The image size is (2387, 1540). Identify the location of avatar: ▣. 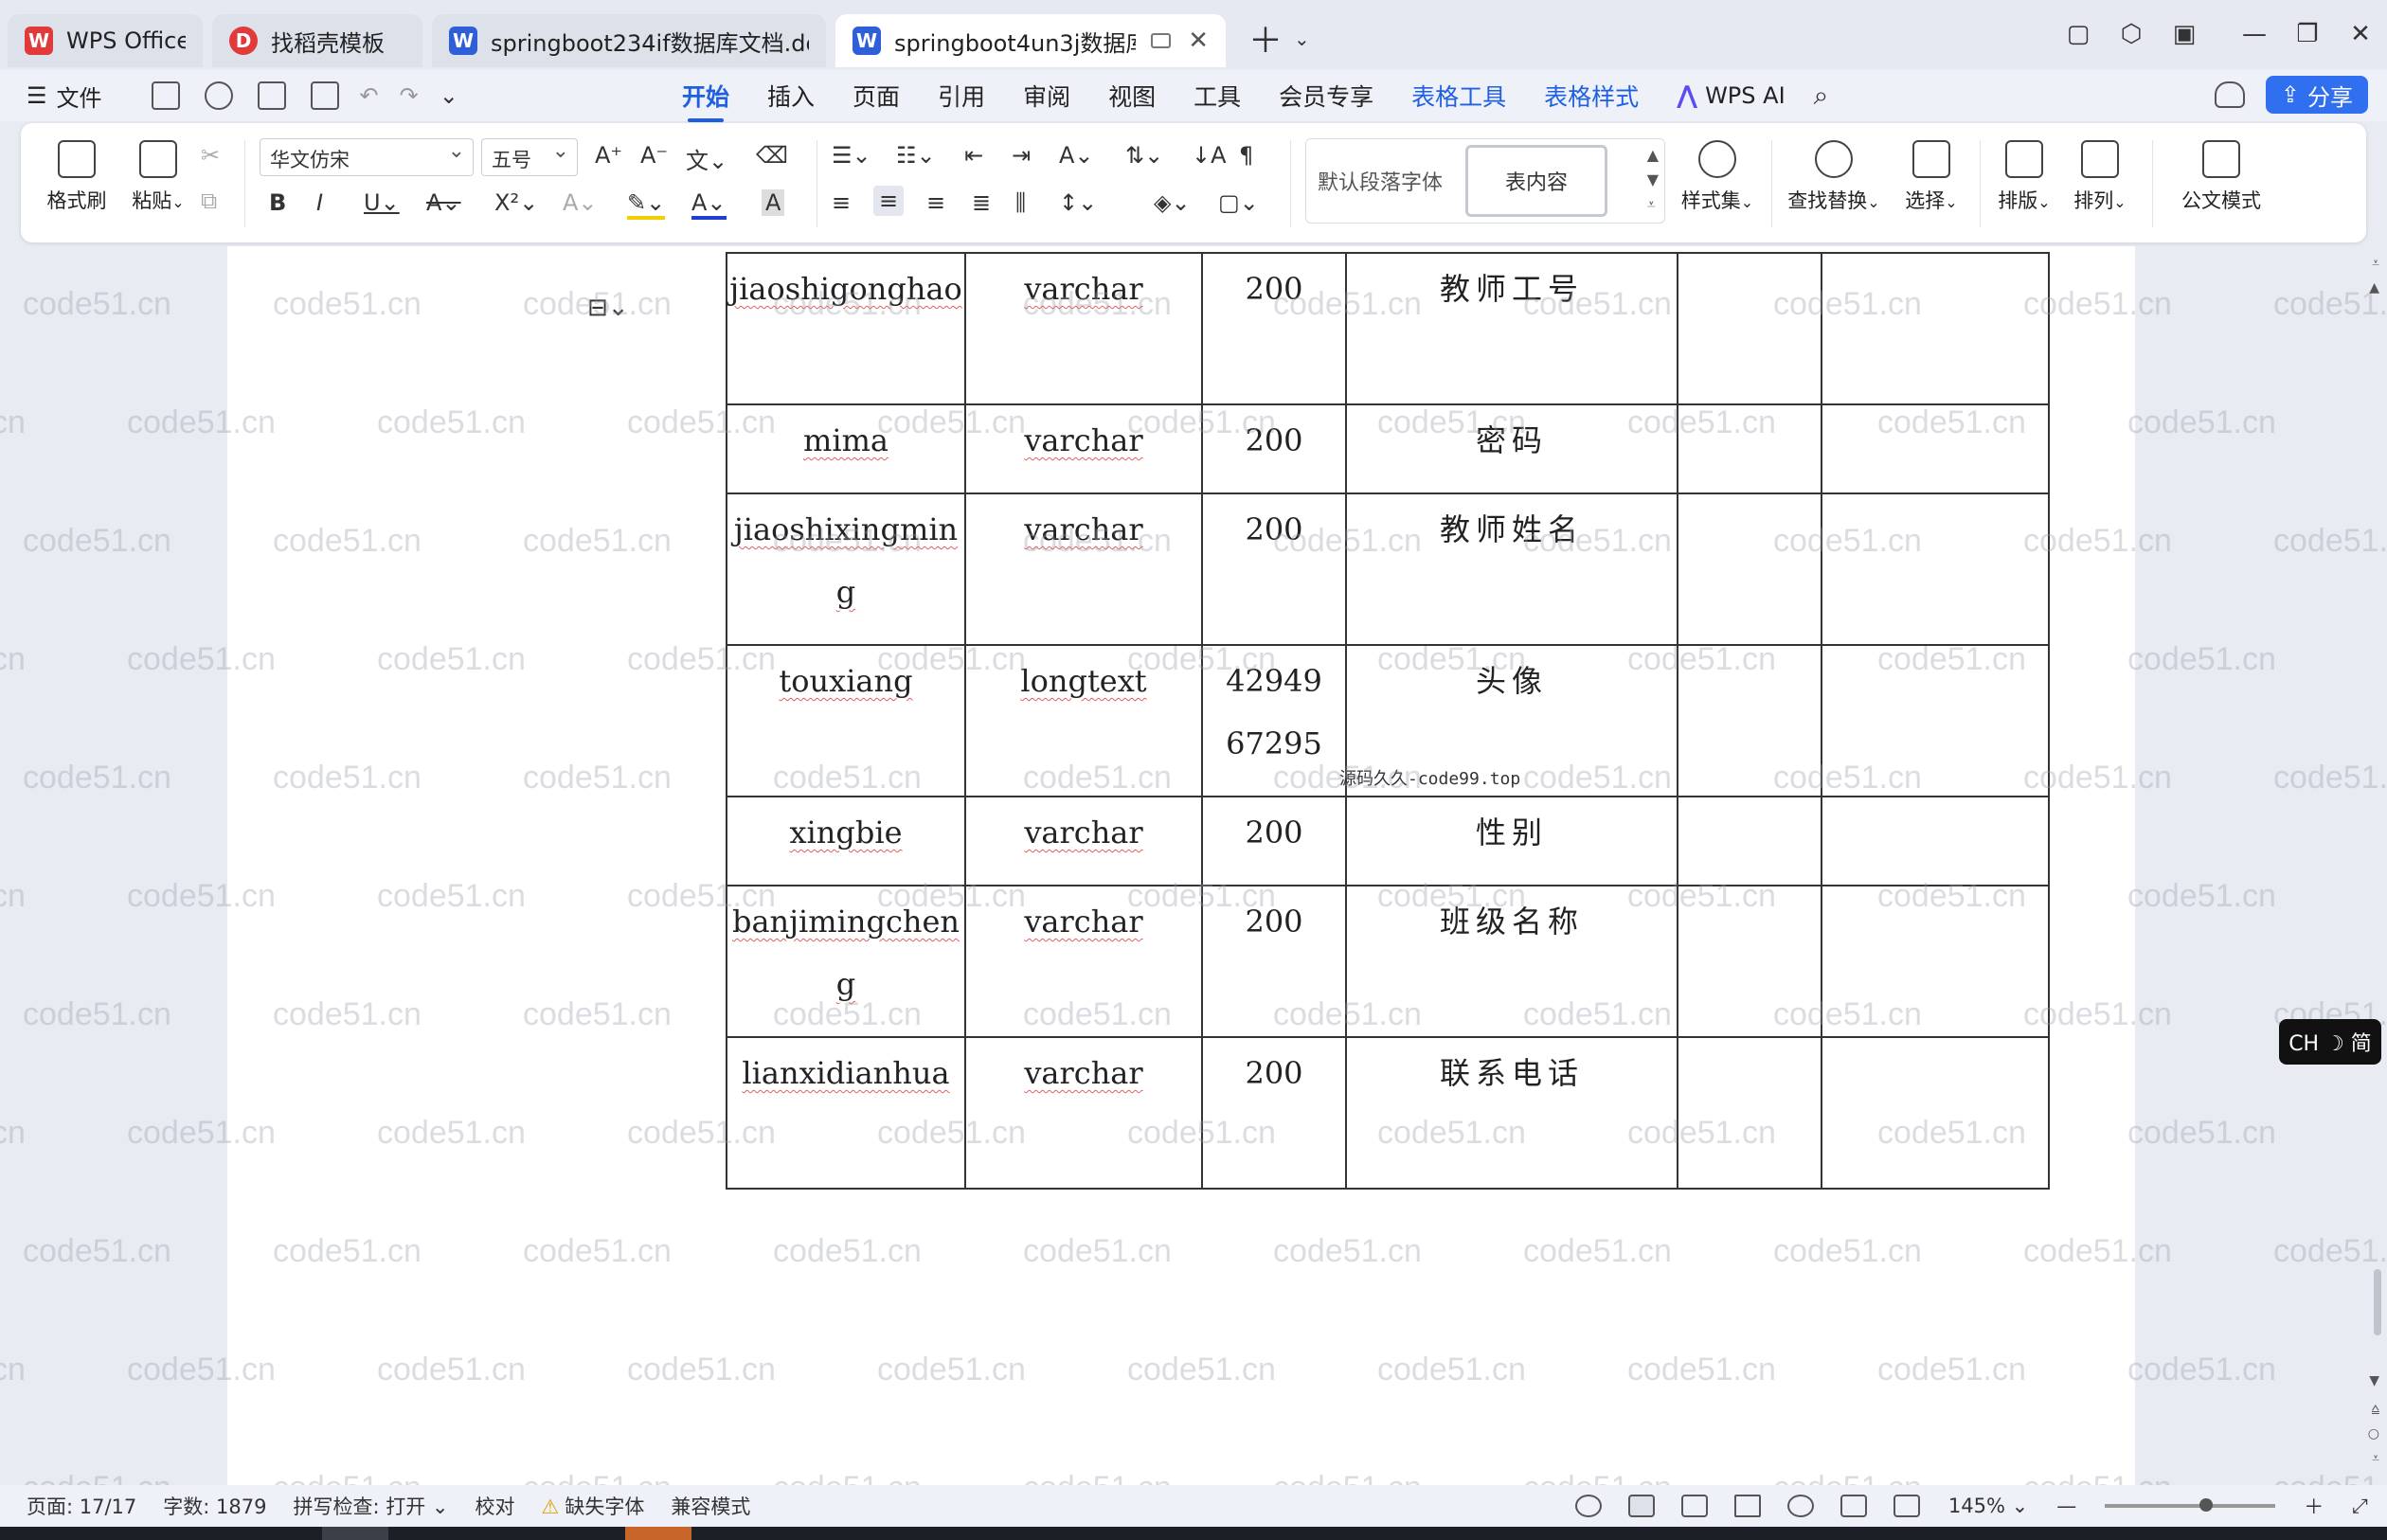
(2184, 34).